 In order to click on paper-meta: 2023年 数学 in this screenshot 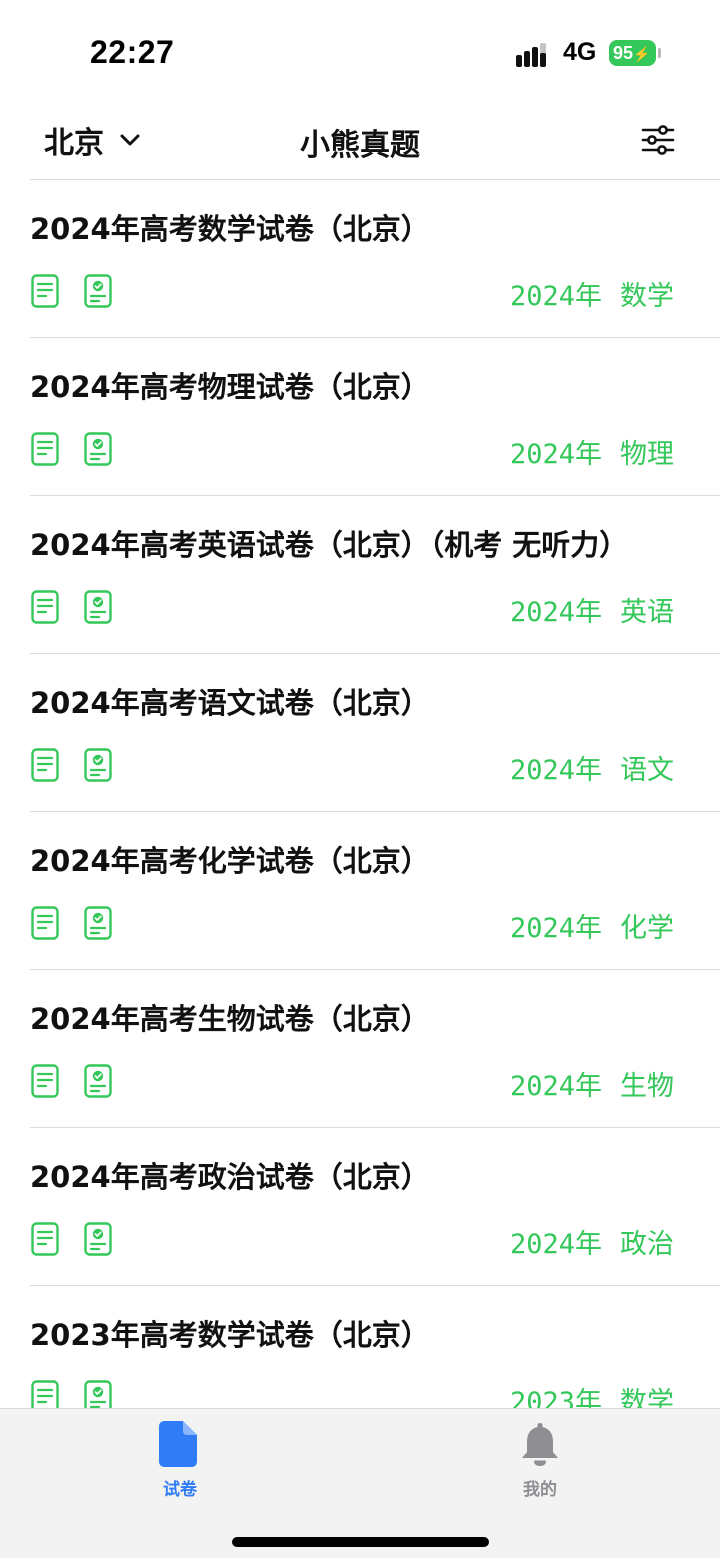, I will do `click(592, 1394)`.